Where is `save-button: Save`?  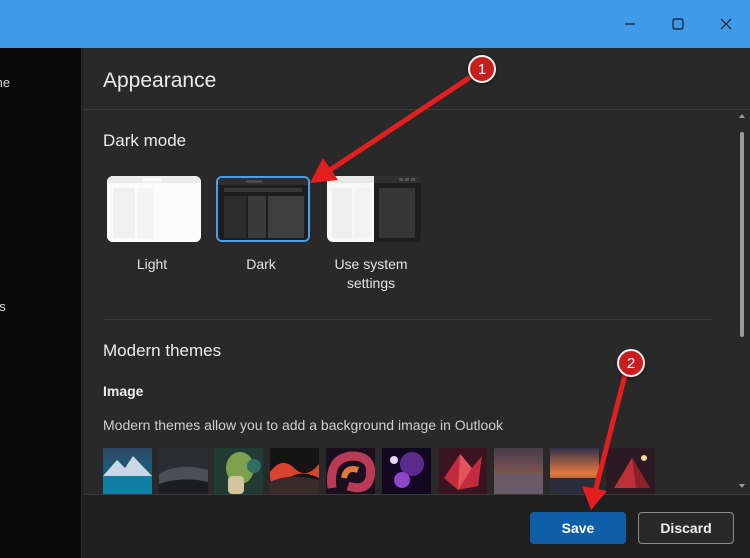 save-button: Save is located at coordinates (578, 528).